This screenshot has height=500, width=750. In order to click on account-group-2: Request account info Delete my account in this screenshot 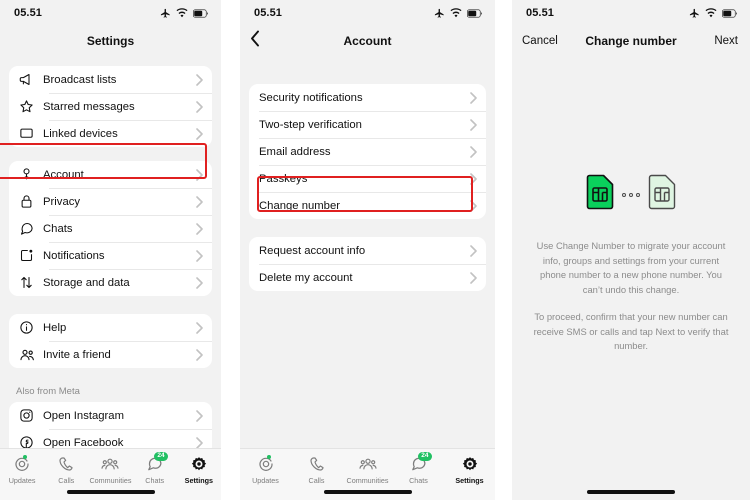, I will do `click(367, 264)`.